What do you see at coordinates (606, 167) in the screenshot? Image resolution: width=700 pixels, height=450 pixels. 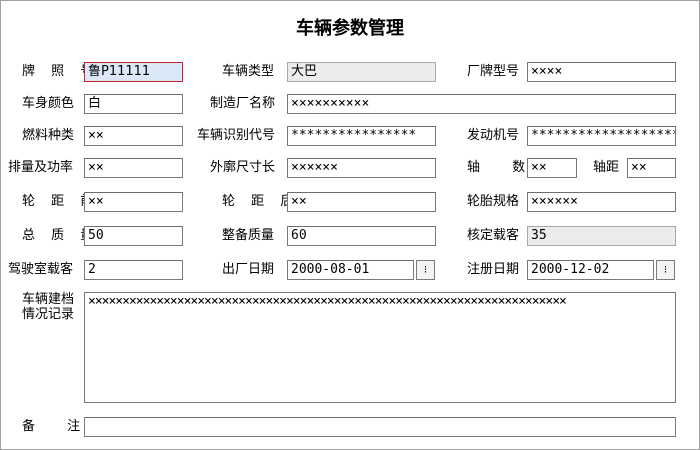 I see `wheelbase-label: 轴距` at bounding box center [606, 167].